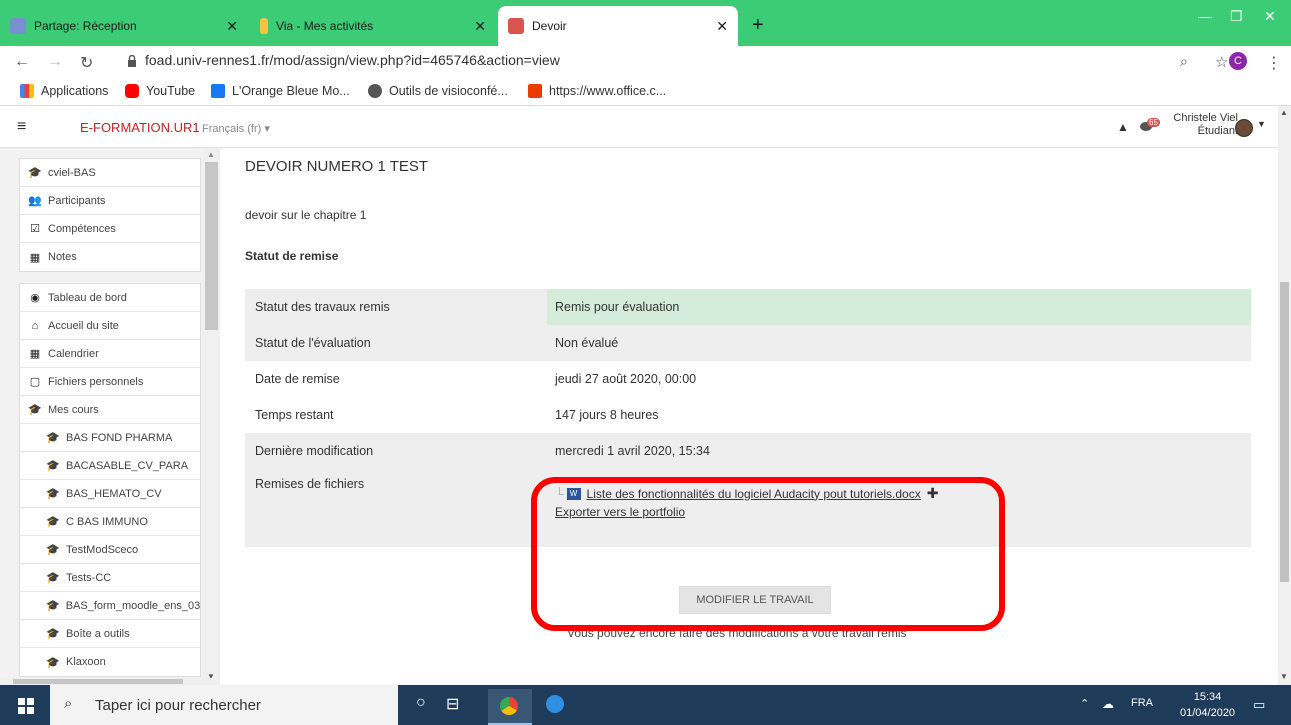 The image size is (1291, 725). What do you see at coordinates (373, 26) in the screenshot?
I see `tab-via: Via - Mes activités ✕` at bounding box center [373, 26].